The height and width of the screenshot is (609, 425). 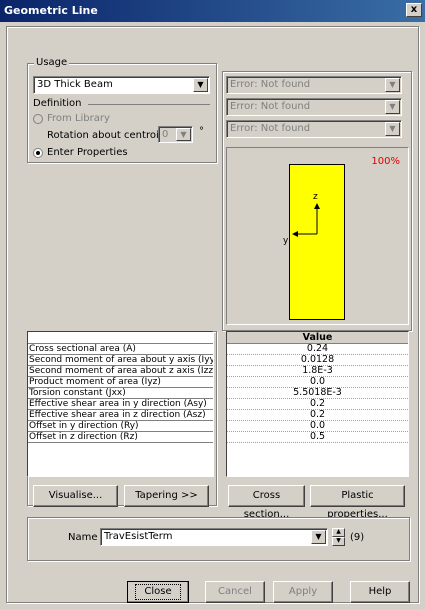 I want to click on usage-select-value: 3D Thick Beam, so click(x=75, y=84).